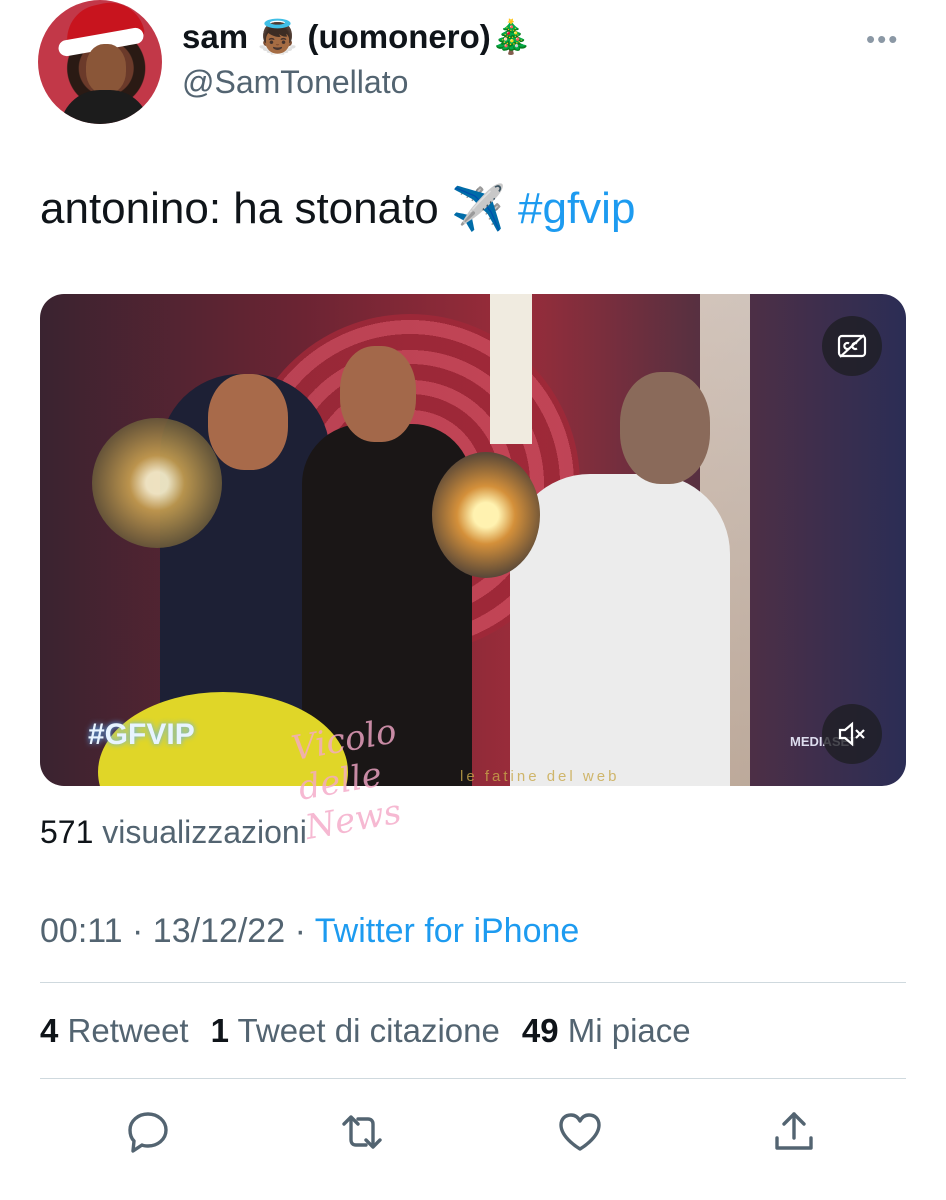 The width and height of the screenshot is (946, 1200). What do you see at coordinates (219, 1030) in the screenshot?
I see `quotes-count: 1` at bounding box center [219, 1030].